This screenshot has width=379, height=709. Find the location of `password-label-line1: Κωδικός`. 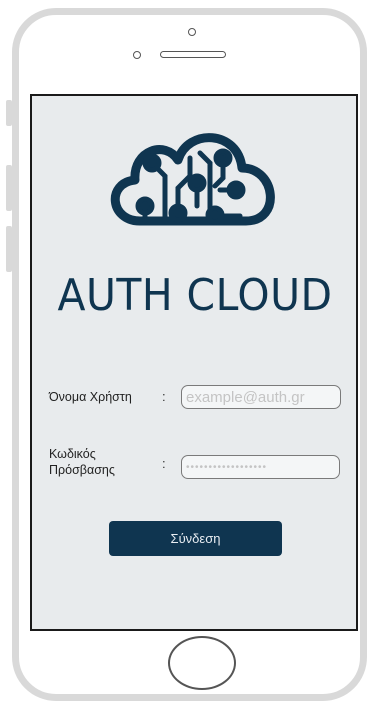

password-label-line1: Κωδικός is located at coordinates (72, 454).